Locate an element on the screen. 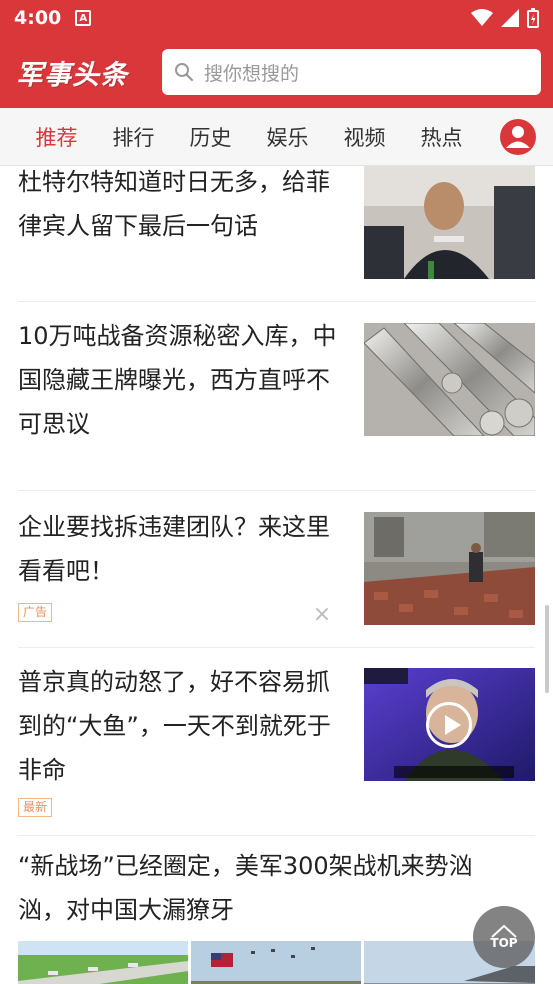 The height and width of the screenshot is (984, 553). app-header: 军事头条 搜你想搜的 is located at coordinates (276, 72).